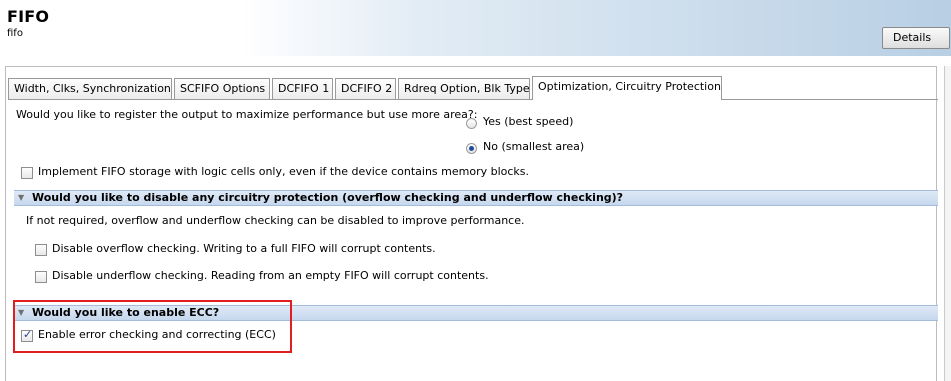 The image size is (951, 381). Describe the element at coordinates (534, 146) in the screenshot. I see `radio-no-label: No (smallest area)` at that location.